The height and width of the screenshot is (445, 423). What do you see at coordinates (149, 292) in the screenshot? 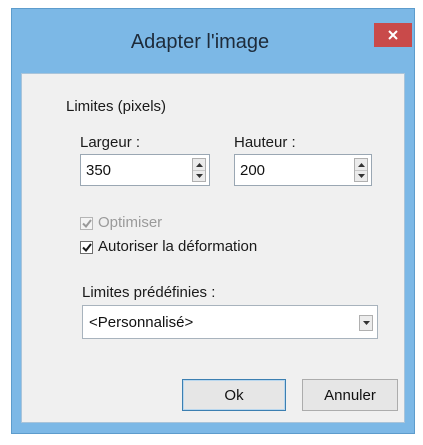
I see `presets-label: Limites prédéfinies :` at bounding box center [149, 292].